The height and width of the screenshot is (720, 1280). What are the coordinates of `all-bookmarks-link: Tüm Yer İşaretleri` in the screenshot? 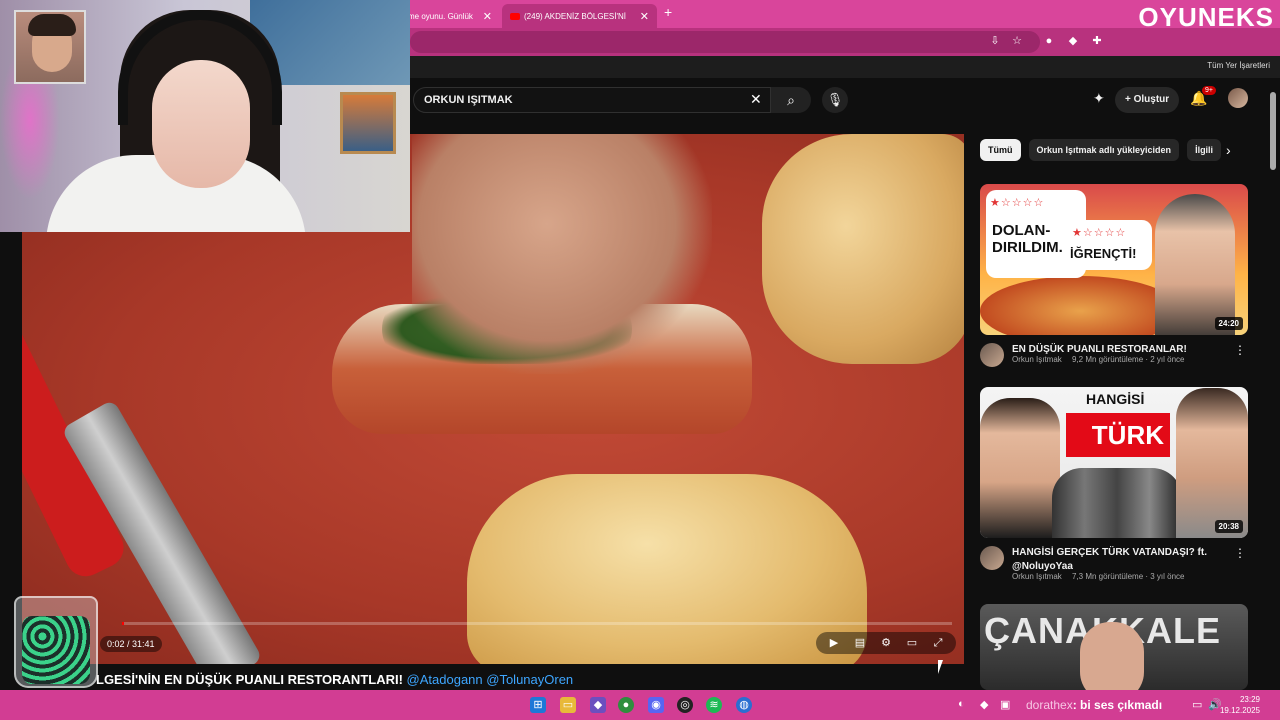 It's located at (1238, 65).